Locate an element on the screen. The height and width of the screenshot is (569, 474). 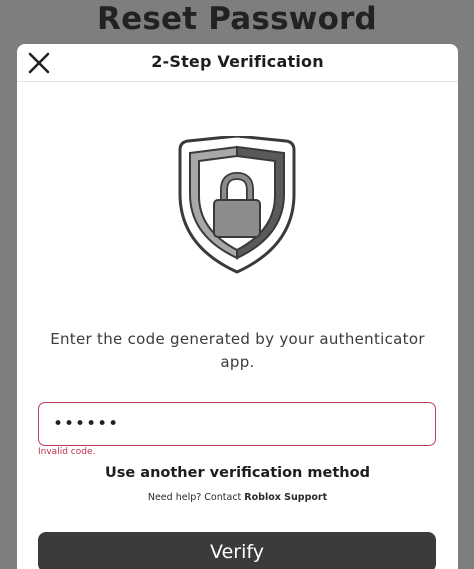
help-text: Need help? Contact Roblox Support is located at coordinates (237, 497).